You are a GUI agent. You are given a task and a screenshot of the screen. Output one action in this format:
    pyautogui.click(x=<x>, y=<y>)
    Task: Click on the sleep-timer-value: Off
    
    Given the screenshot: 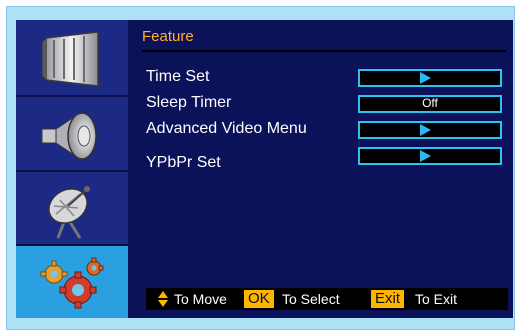 What is the action you would take?
    pyautogui.click(x=430, y=103)
    